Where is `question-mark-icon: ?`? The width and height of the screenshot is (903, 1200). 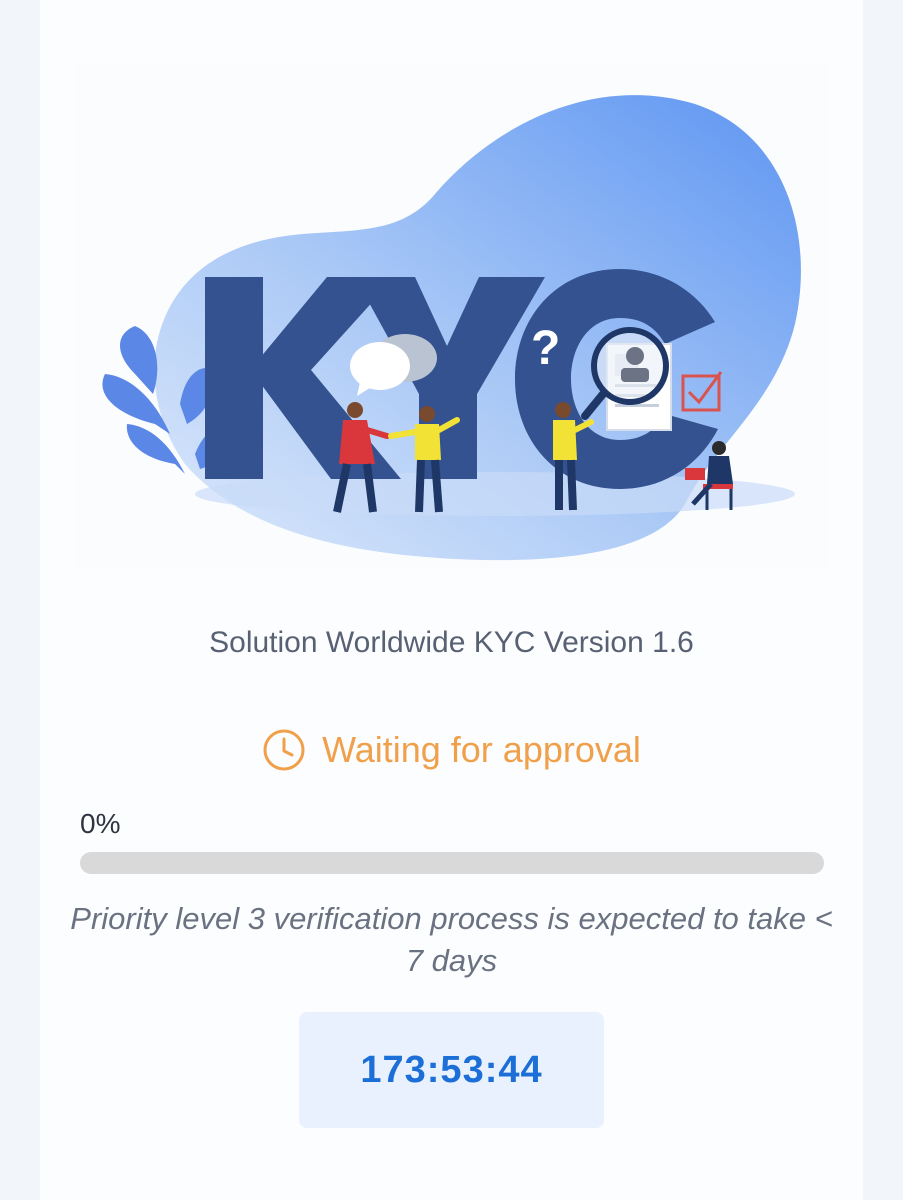 question-mark-icon: ? is located at coordinates (545, 348).